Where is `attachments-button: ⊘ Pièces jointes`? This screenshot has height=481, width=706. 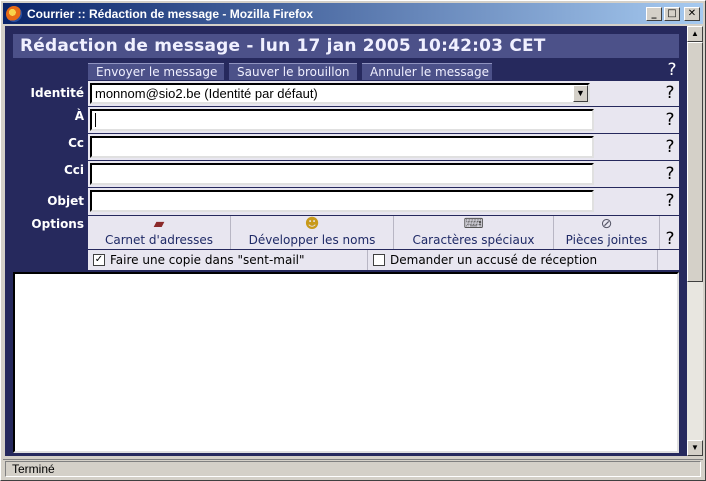
attachments-button: ⊘ Pièces jointes is located at coordinates (607, 232).